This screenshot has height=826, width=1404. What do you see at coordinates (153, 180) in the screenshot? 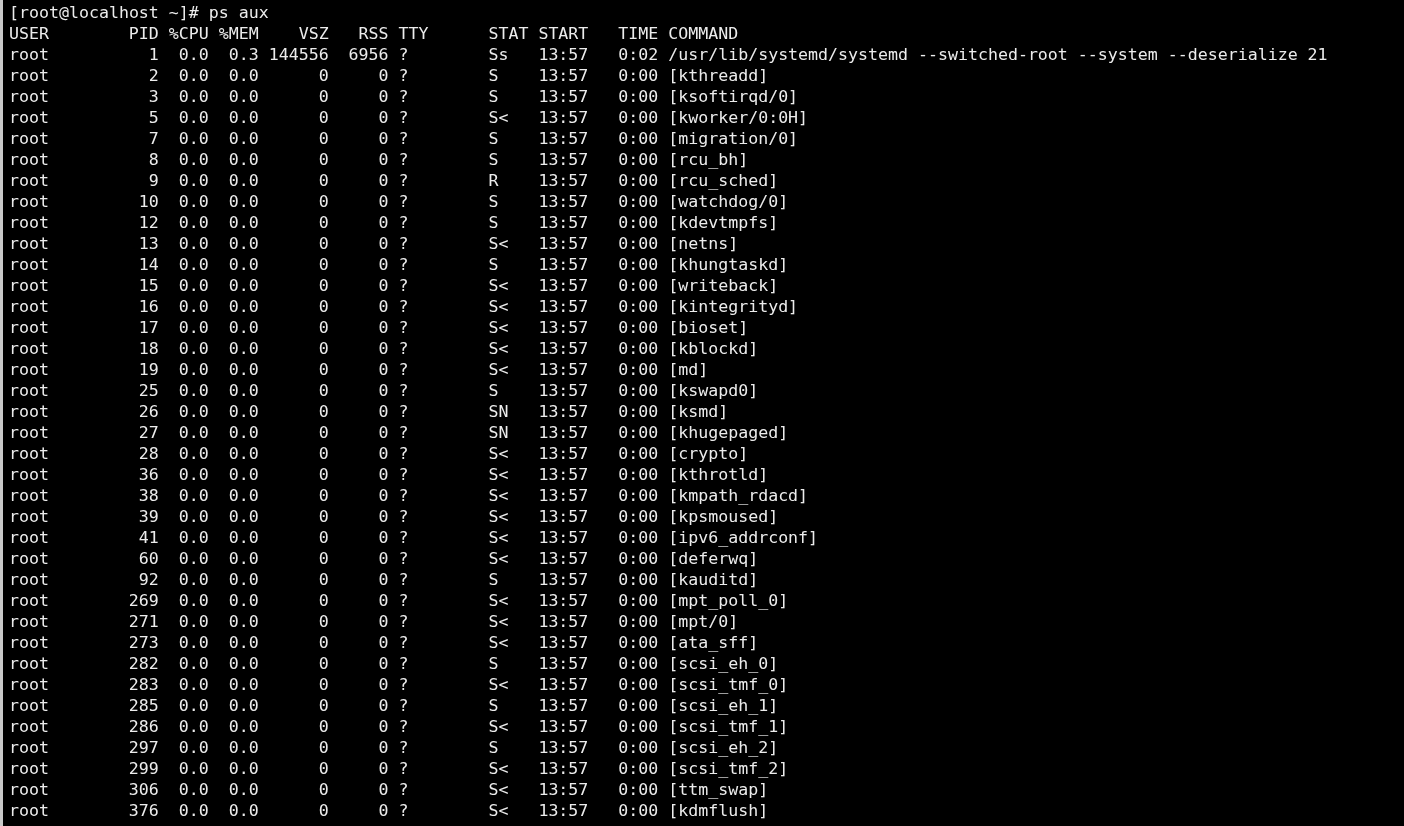
I see `table-cell-text: 9` at bounding box center [153, 180].